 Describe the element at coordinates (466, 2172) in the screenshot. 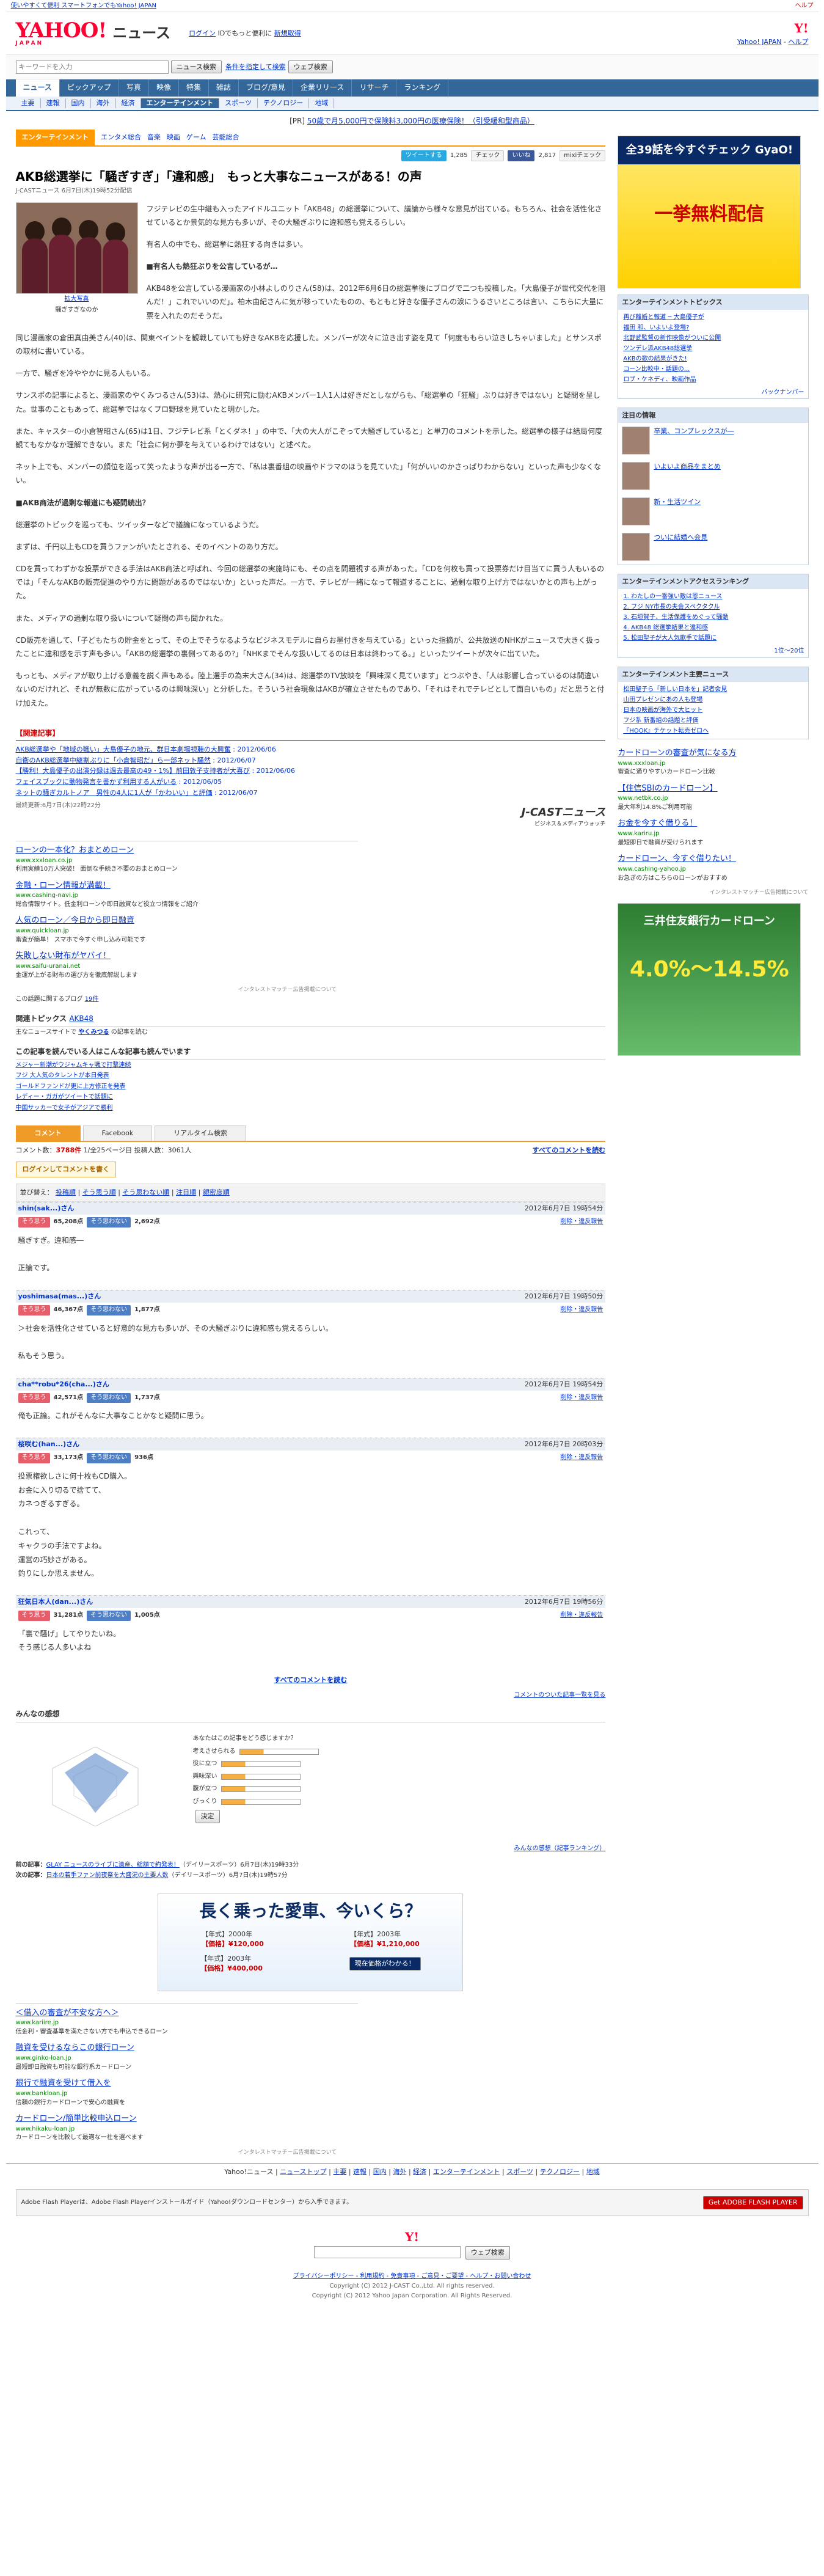

I see `bottom-nav-item: エンターテインメント` at that location.